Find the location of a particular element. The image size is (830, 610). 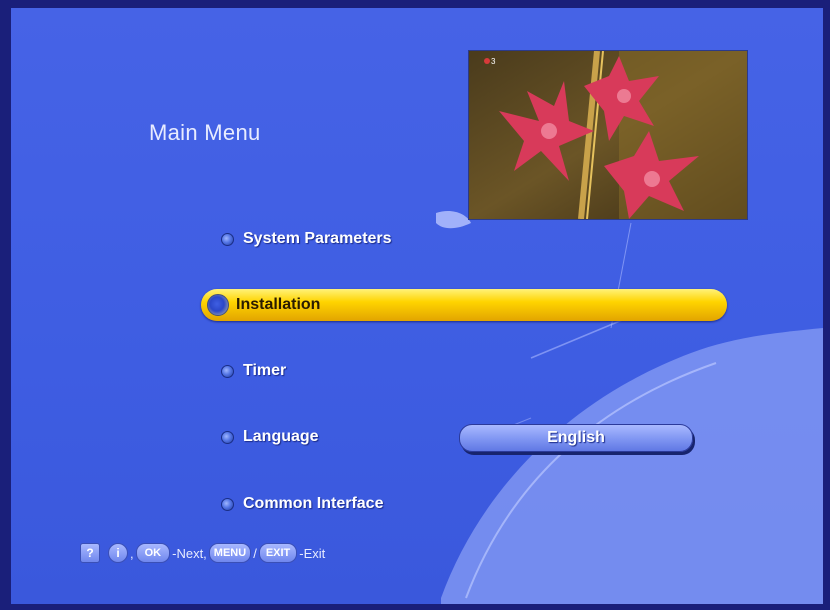

menu-item-system-parameters: System Parameters is located at coordinates (306, 239).